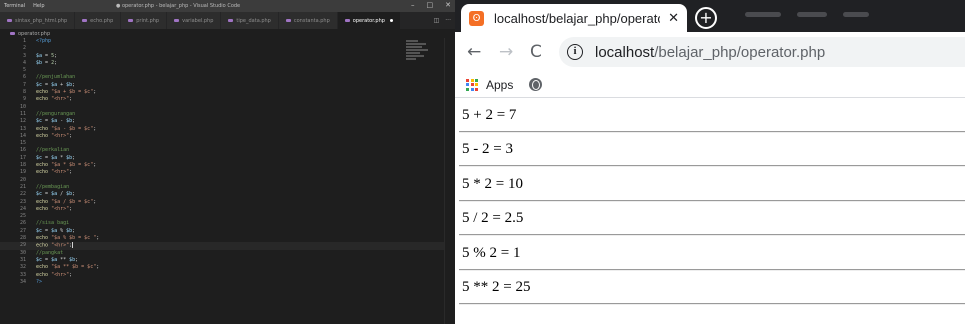  What do you see at coordinates (391, 20) in the screenshot?
I see `unsaved-dot-icon` at bounding box center [391, 20].